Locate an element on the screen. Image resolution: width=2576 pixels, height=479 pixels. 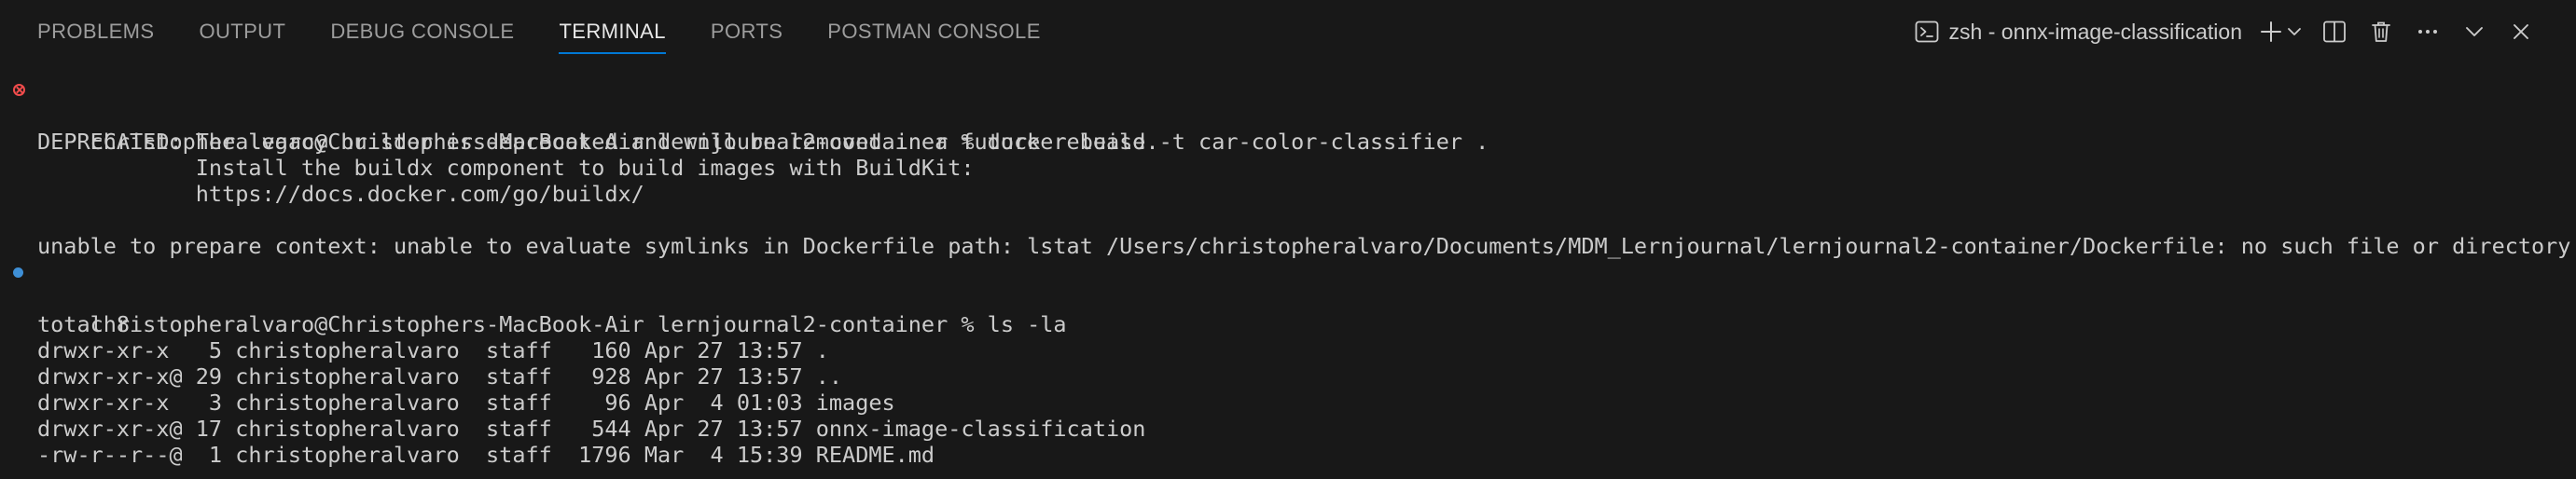
ellipsis-icon is located at coordinates (2428, 32).